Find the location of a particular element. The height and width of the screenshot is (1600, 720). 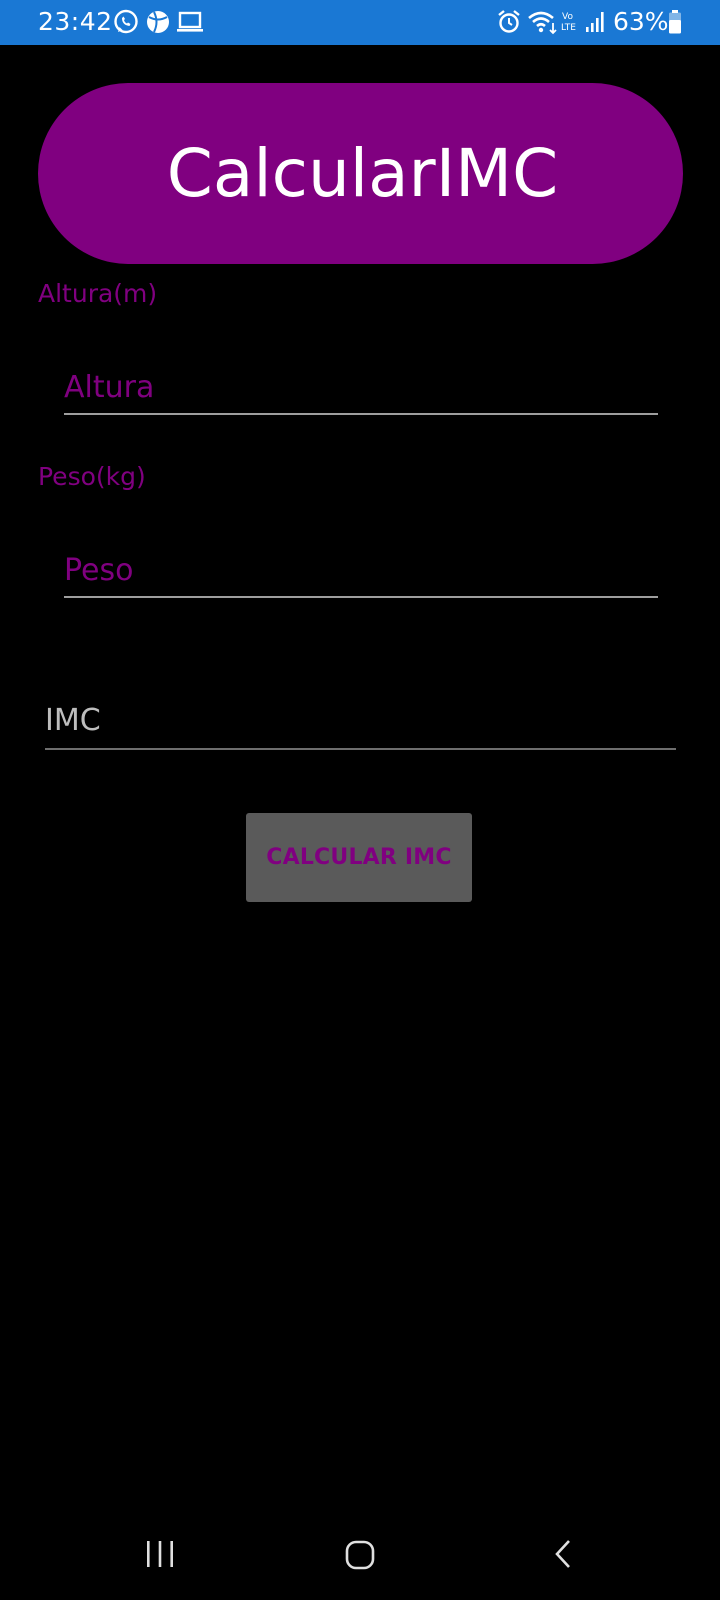

status-bar: 23:42 Vo LTE 63% is located at coordinates (360, 22).